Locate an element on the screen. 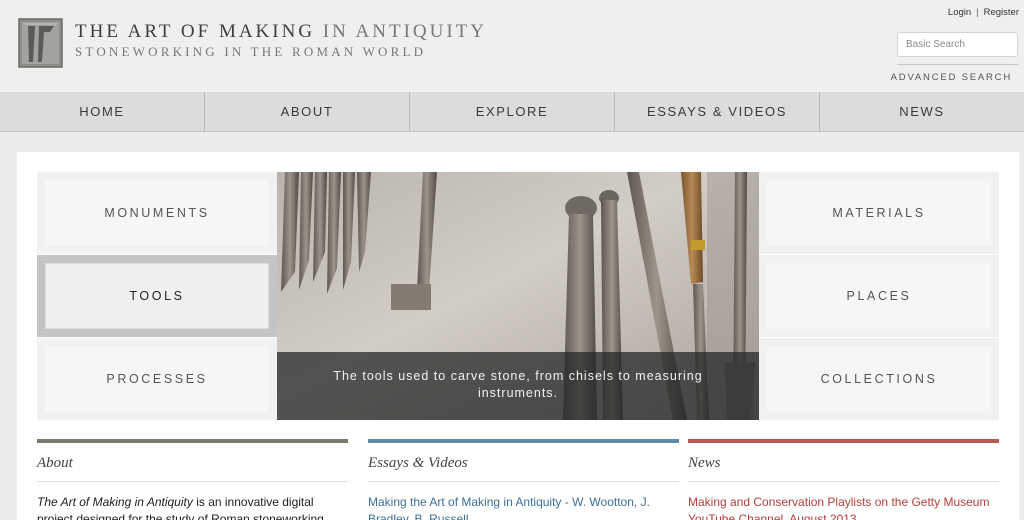  chisel-logo-icon is located at coordinates (40, 43).